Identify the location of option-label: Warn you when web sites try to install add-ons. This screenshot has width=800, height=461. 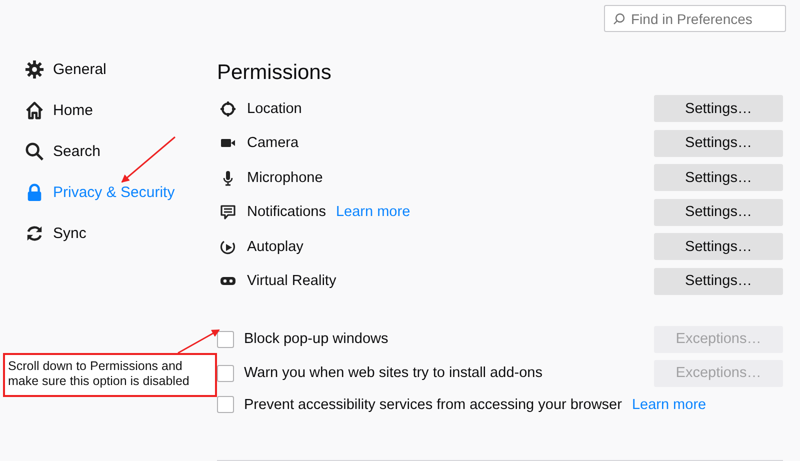
(393, 373).